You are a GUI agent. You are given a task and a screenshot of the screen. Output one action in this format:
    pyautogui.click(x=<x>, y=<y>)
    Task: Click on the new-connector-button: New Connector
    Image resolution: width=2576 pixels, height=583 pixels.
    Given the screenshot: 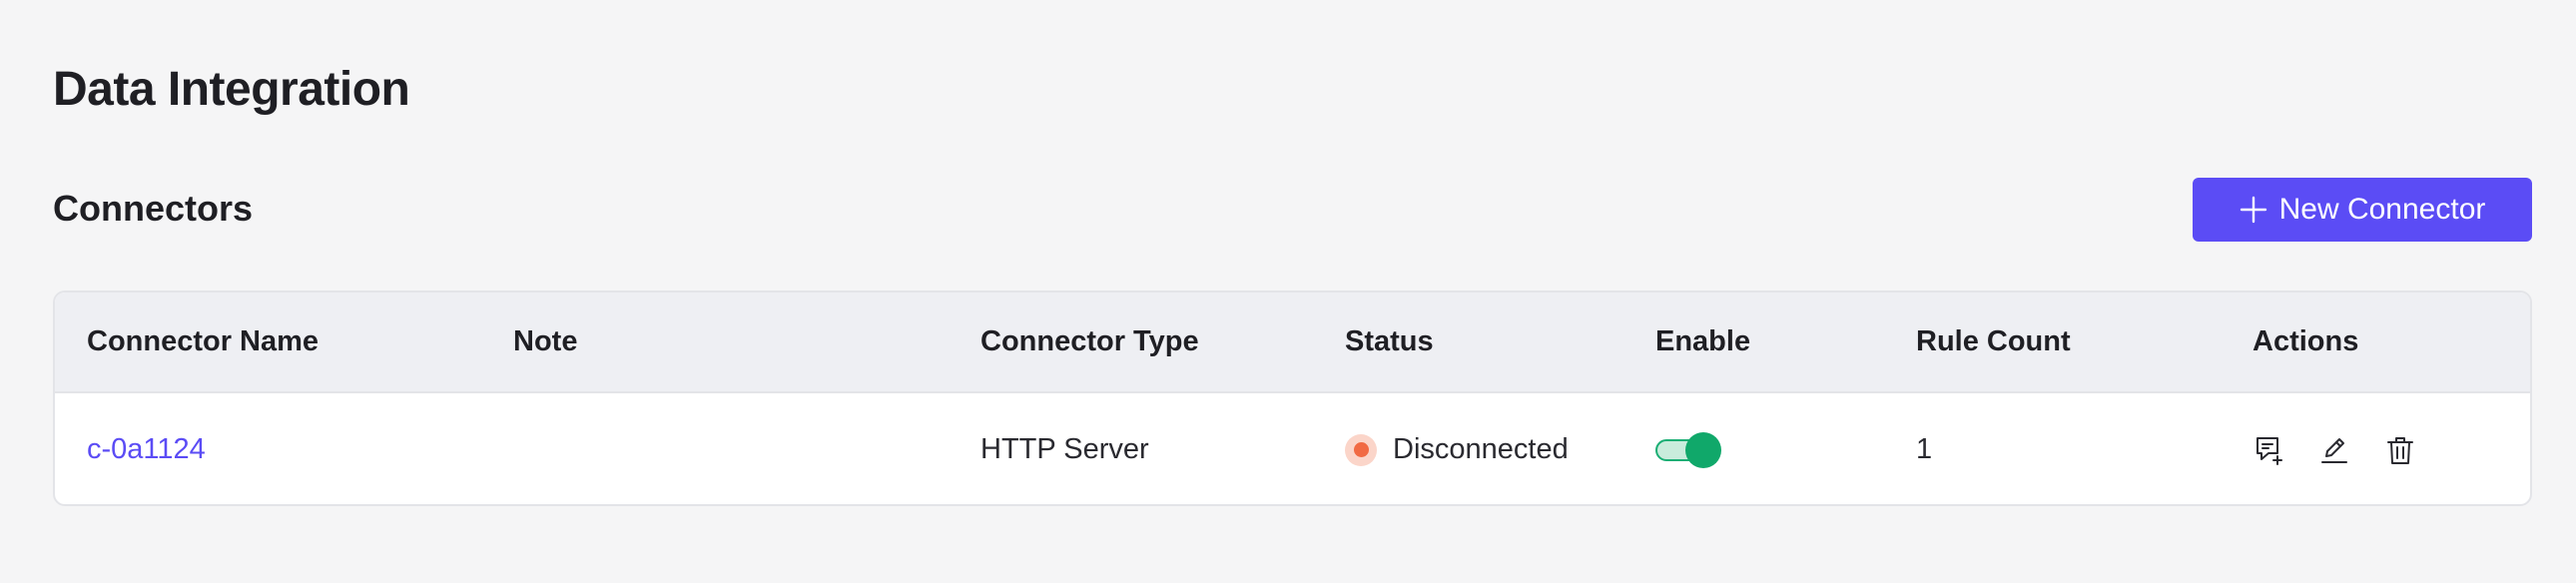 What is the action you would take?
    pyautogui.click(x=2362, y=210)
    